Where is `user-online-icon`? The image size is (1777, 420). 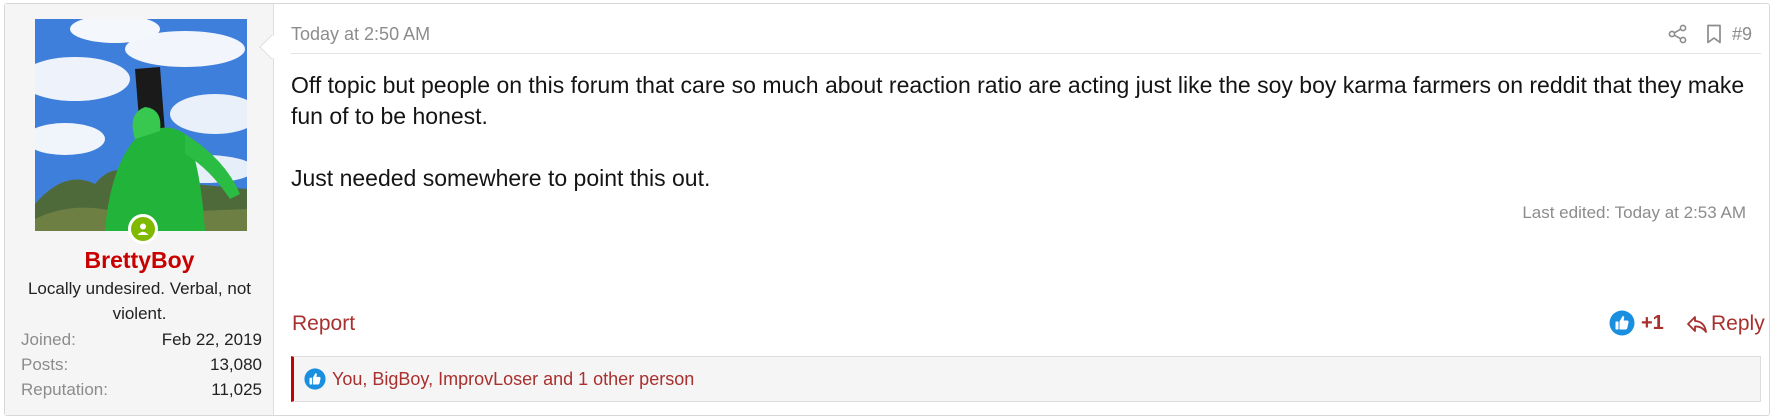
user-online-icon is located at coordinates (143, 229).